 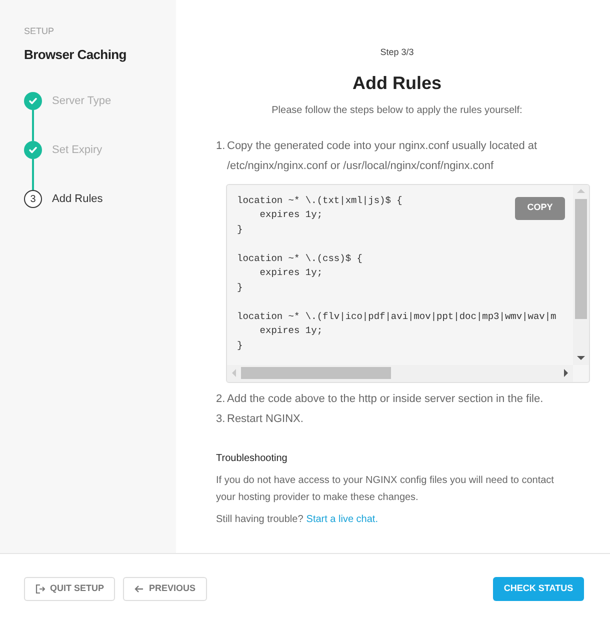 I want to click on horizontal-scrollbar, so click(x=400, y=373).